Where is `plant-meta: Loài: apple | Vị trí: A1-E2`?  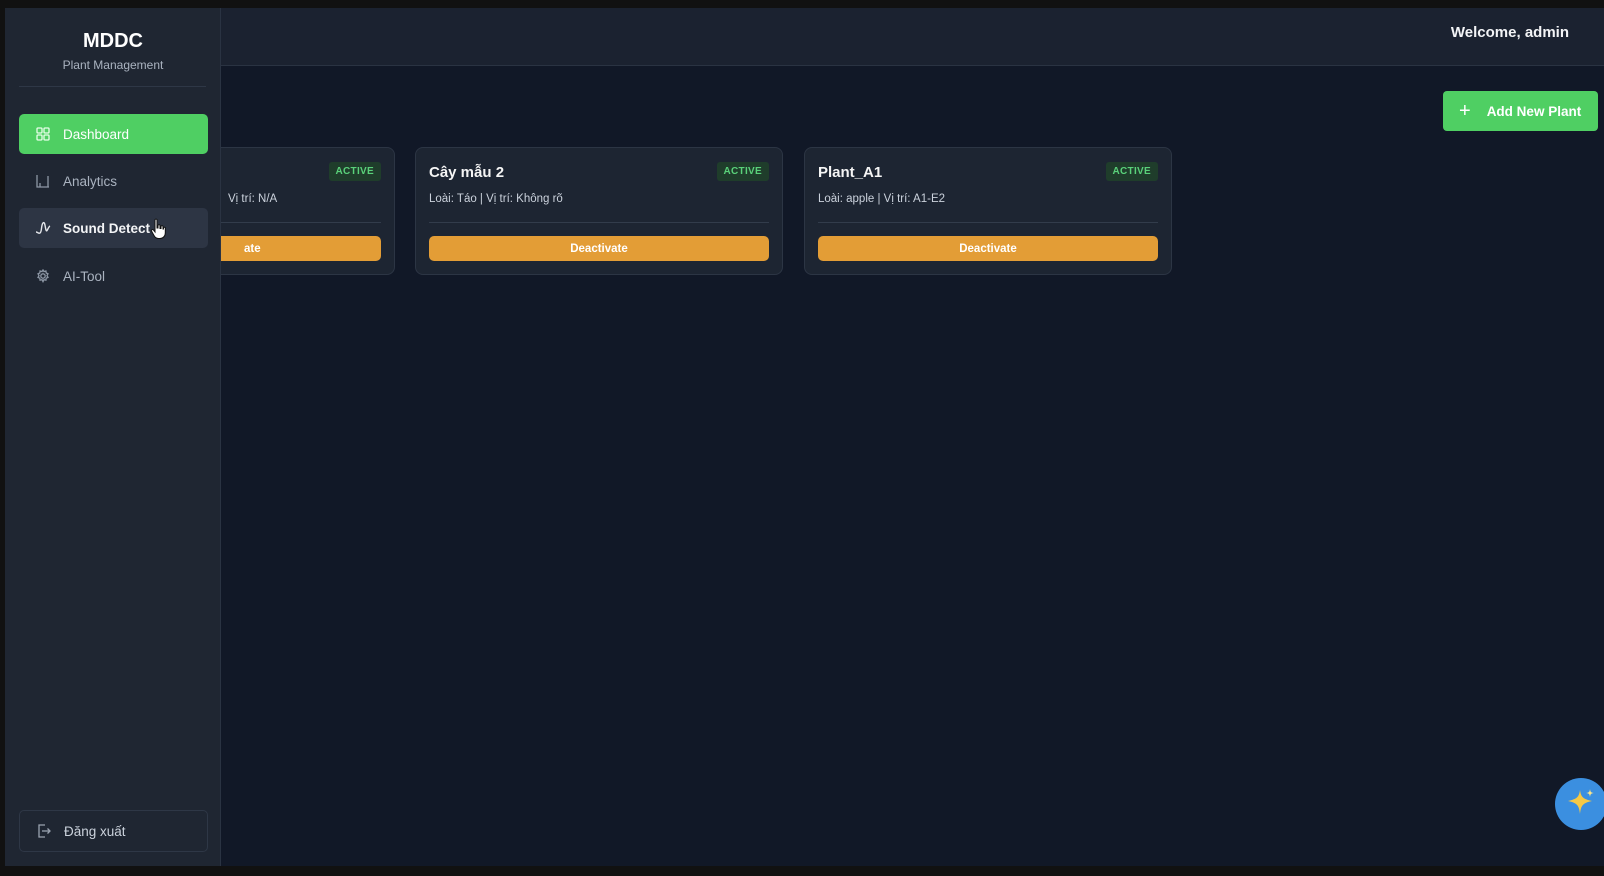 plant-meta: Loài: apple | Vị trí: A1-E2 is located at coordinates (882, 199).